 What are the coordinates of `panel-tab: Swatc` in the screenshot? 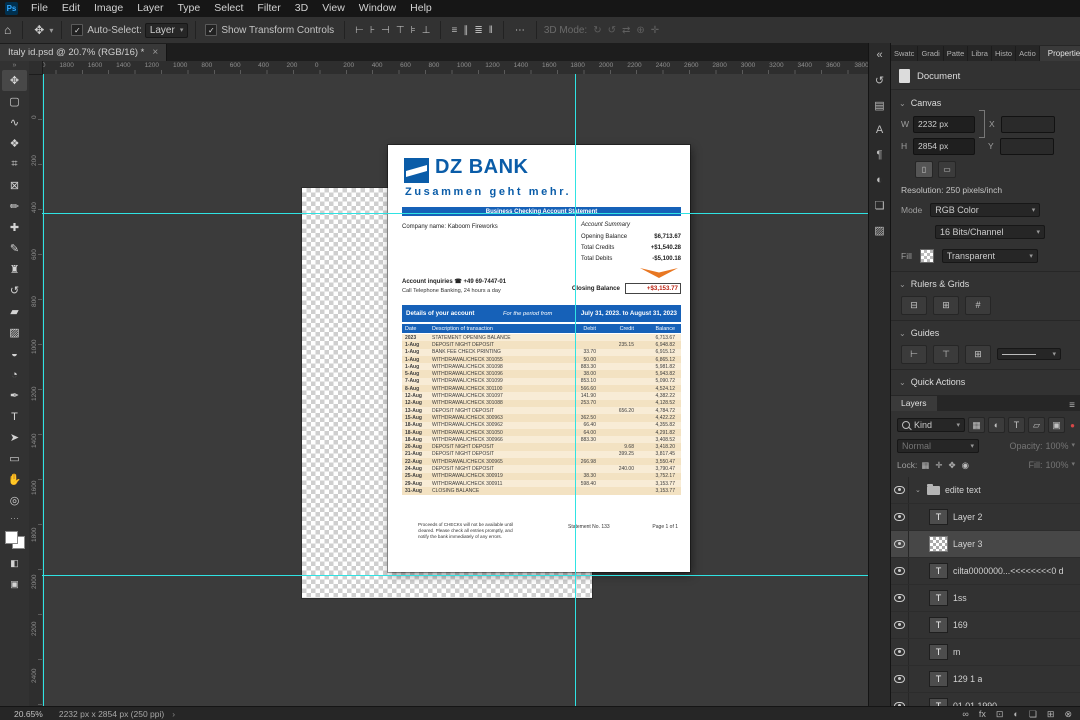 It's located at (905, 53).